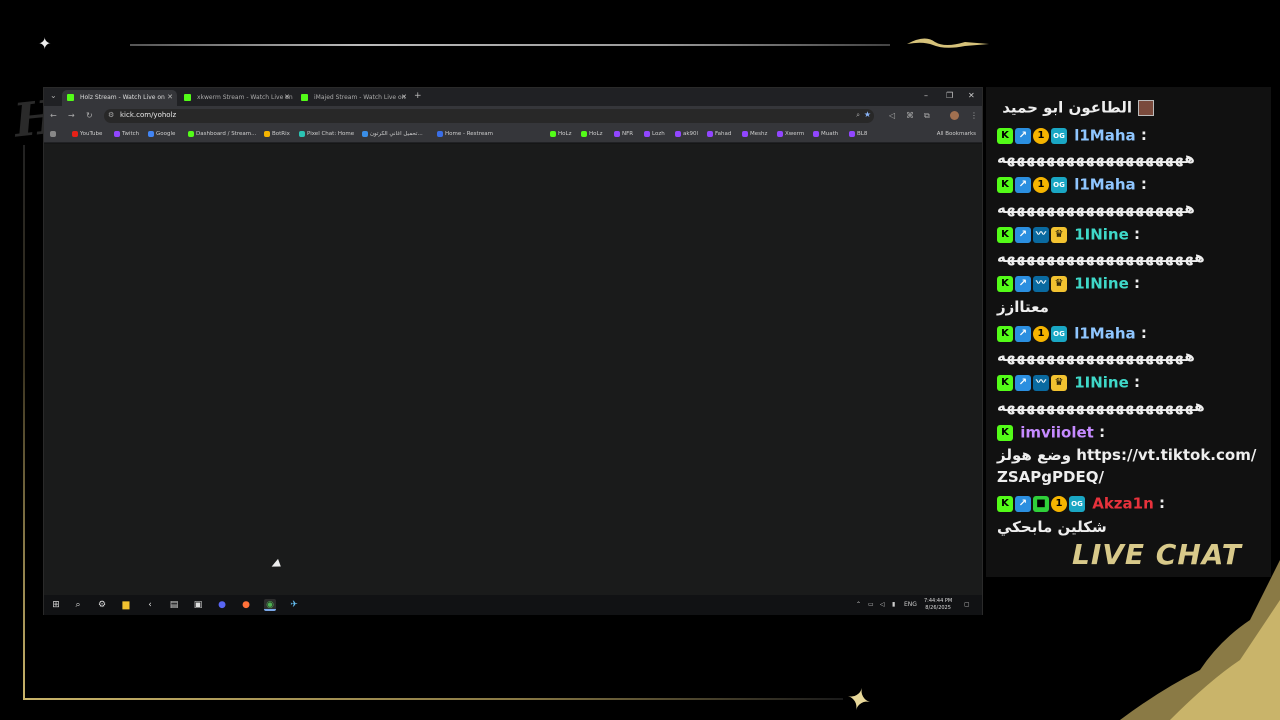 Image resolution: width=1280 pixels, height=720 pixels. What do you see at coordinates (790, 134) in the screenshot?
I see `bookmark-xwerm: Xwerm` at bounding box center [790, 134].